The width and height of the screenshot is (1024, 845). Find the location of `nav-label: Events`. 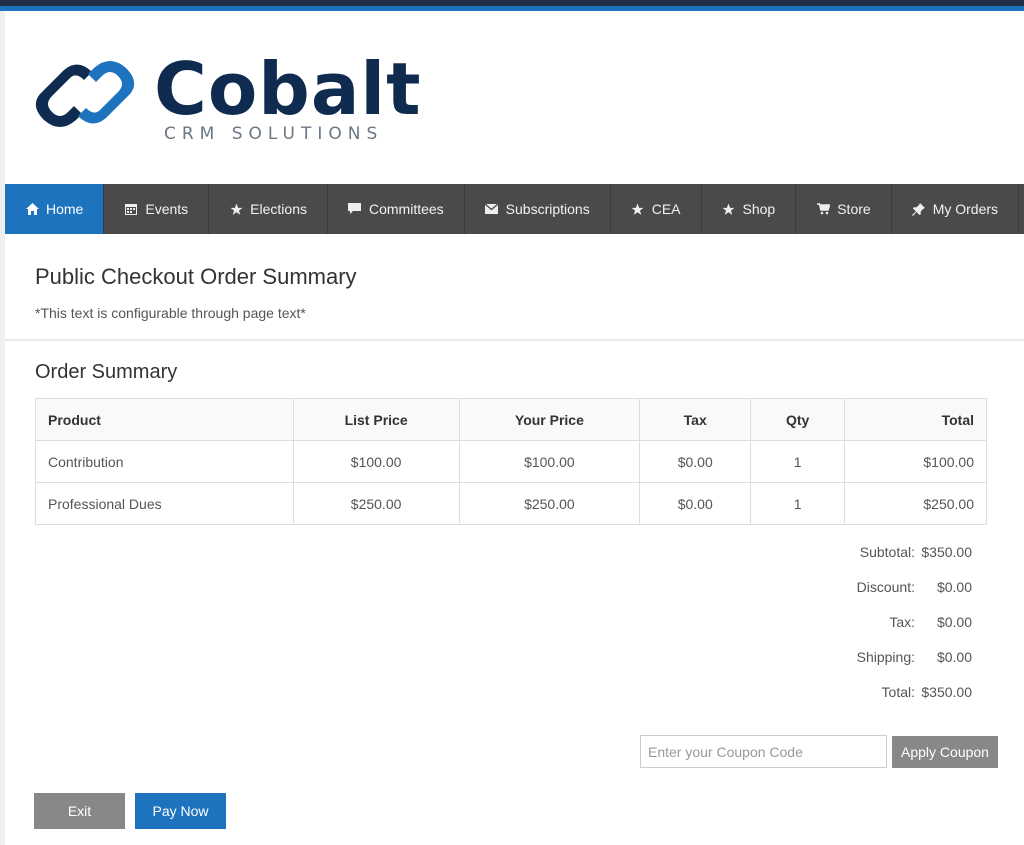

nav-label: Events is located at coordinates (167, 209).